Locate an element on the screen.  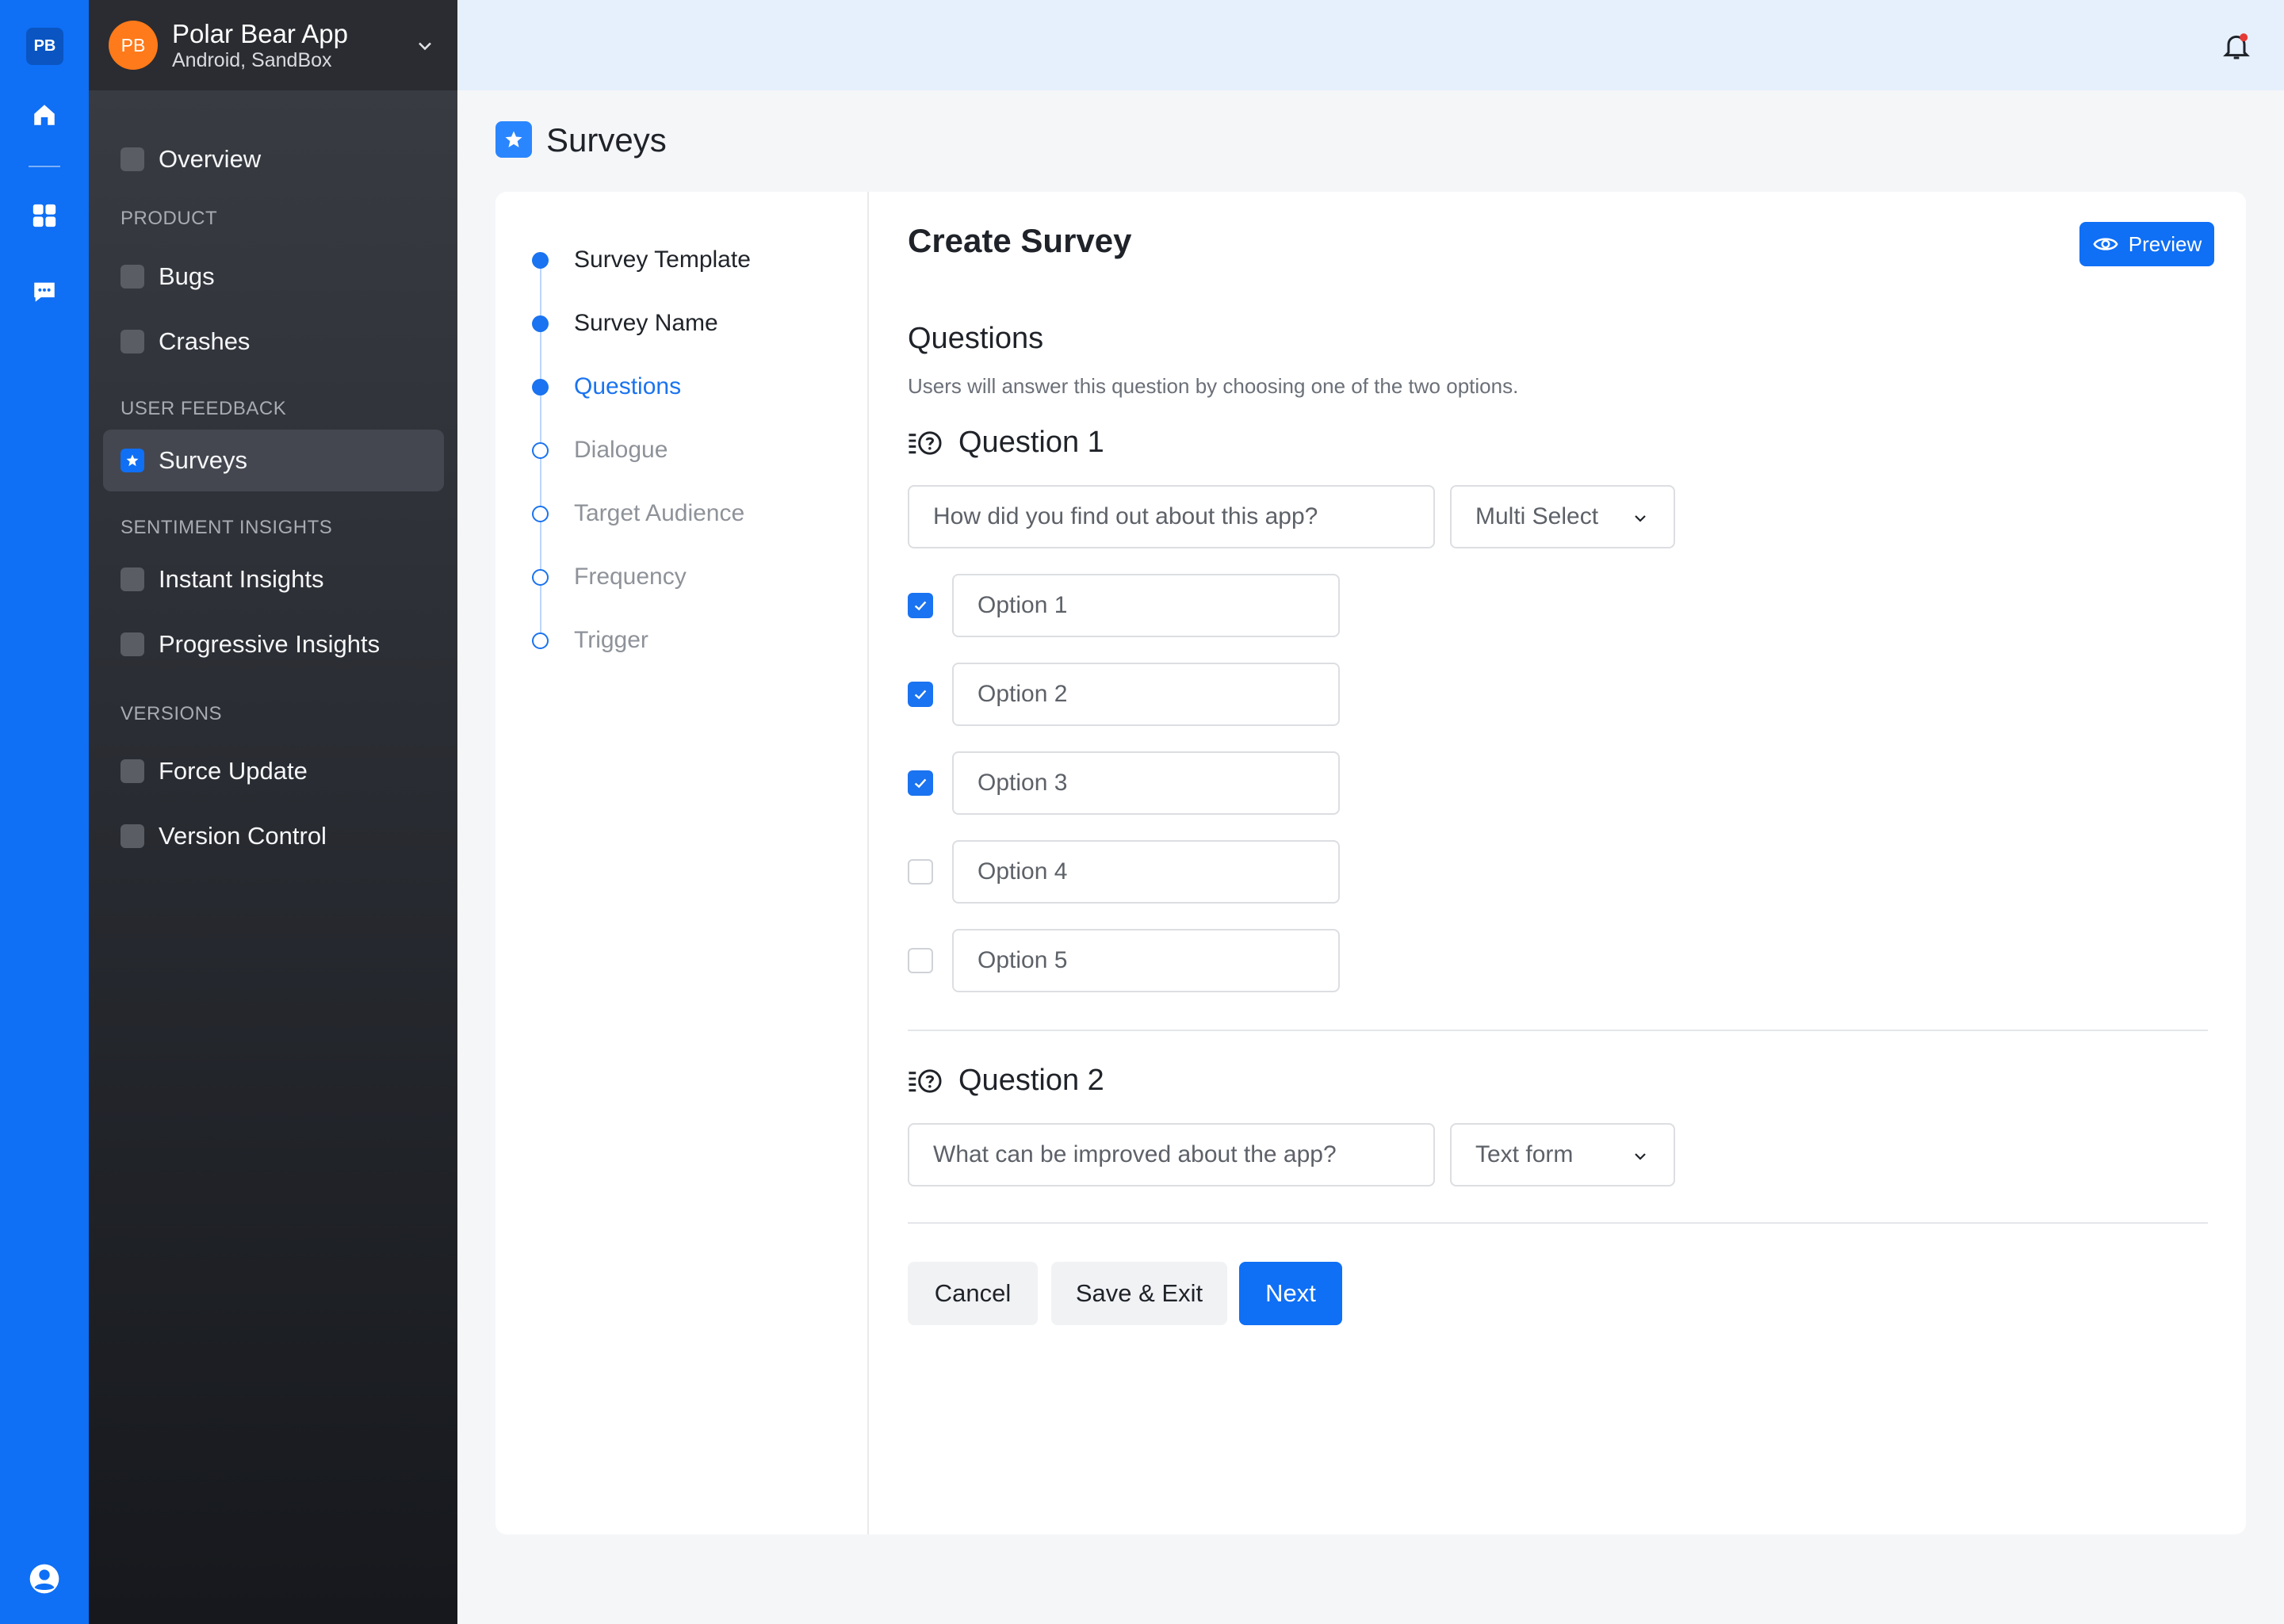
step-questions: Questions is located at coordinates (606, 387).